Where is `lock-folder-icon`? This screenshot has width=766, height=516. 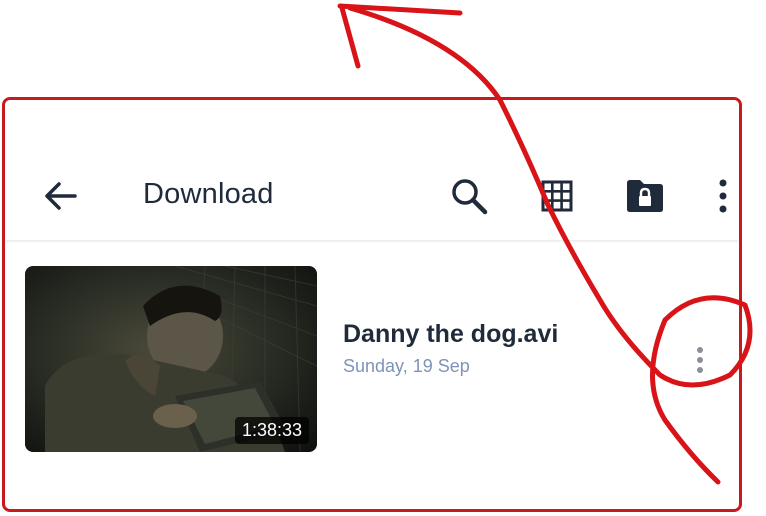 lock-folder-icon is located at coordinates (645, 196).